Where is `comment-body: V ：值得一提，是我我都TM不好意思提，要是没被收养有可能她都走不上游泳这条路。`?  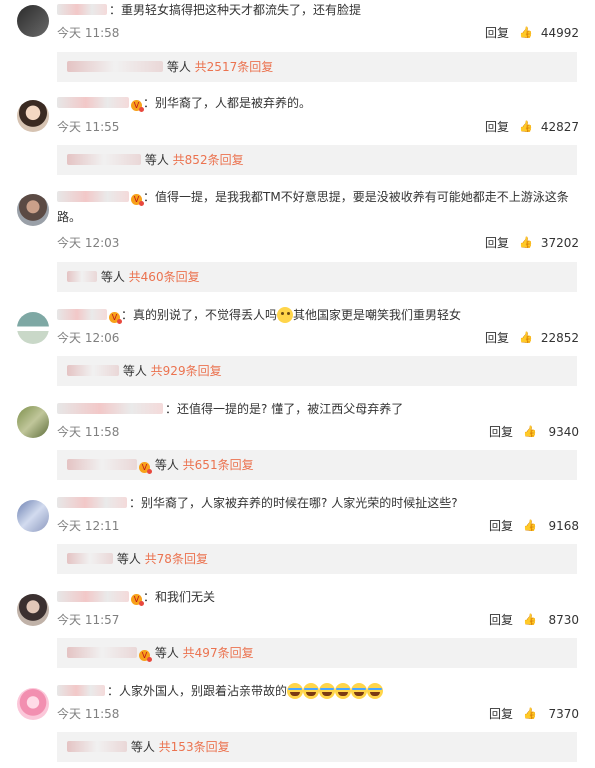 comment-body: V ：值得一提，是我我都TM不好意思提，要是没被收养有可能她都走不上游泳这条路。 is located at coordinates (318, 207).